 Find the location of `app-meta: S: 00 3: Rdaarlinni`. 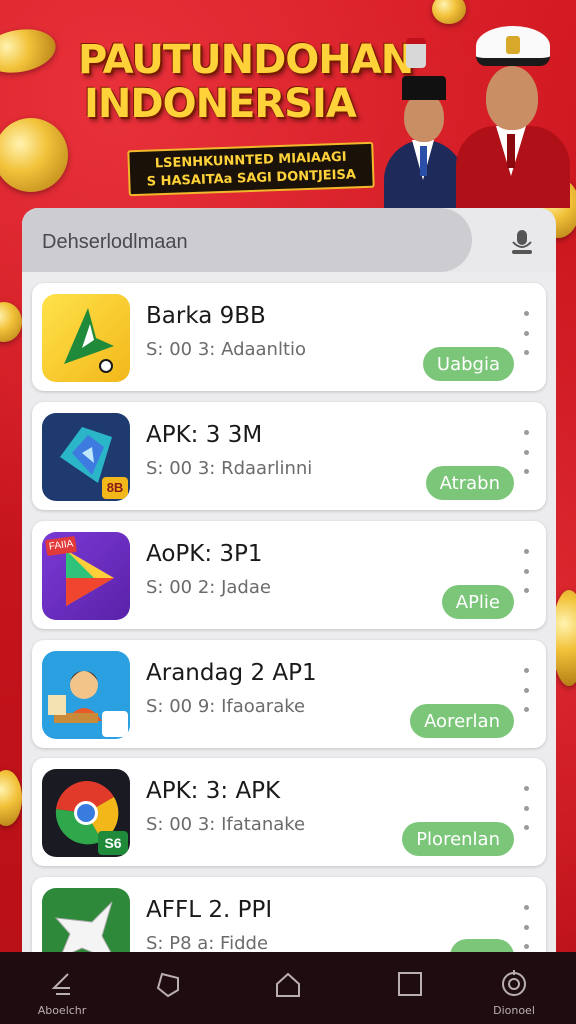

app-meta: S: 00 3: Rdaarlinni is located at coordinates (229, 468).